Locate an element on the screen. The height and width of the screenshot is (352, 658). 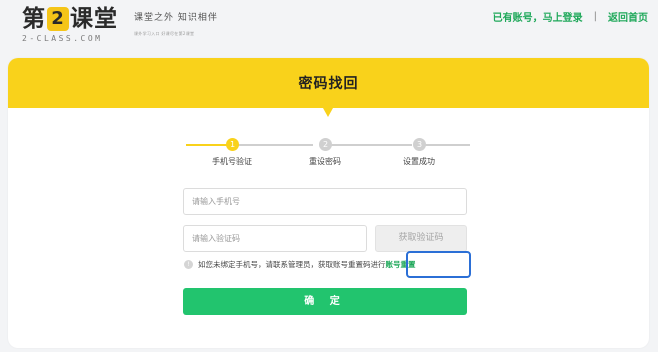
logo-badge: 2 is located at coordinates (58, 19).